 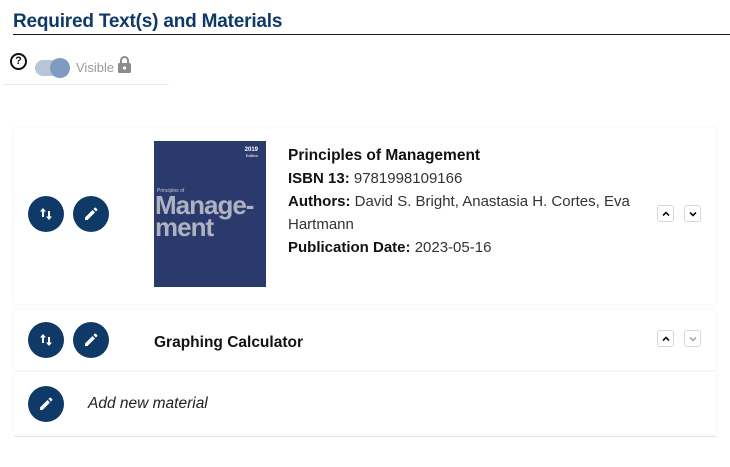 I want to click on pubdate-label: Publication Date:, so click(x=349, y=247).